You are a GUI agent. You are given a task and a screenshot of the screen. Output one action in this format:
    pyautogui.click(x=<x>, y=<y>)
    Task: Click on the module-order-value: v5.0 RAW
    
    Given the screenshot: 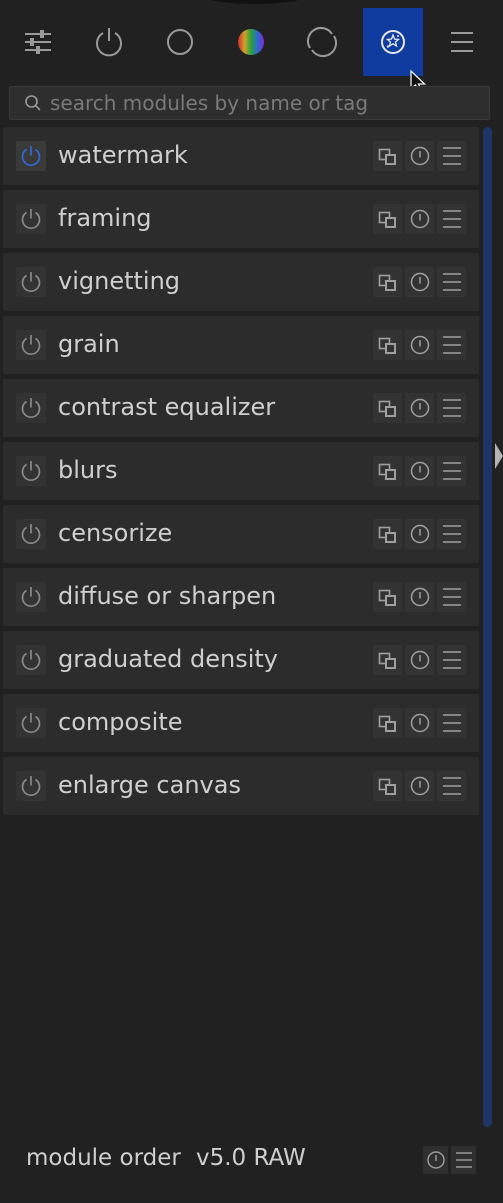 What is the action you would take?
    pyautogui.click(x=251, y=1158)
    